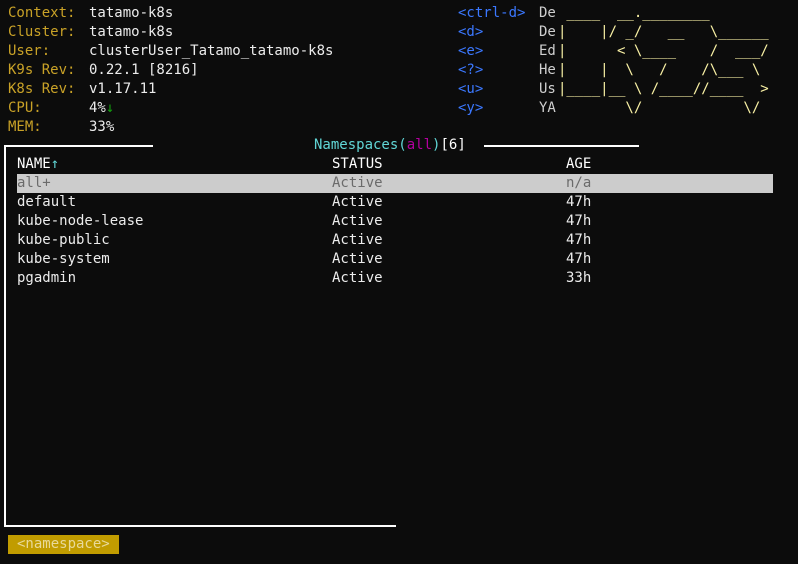  I want to click on column-header-status: STATUS, so click(357, 164).